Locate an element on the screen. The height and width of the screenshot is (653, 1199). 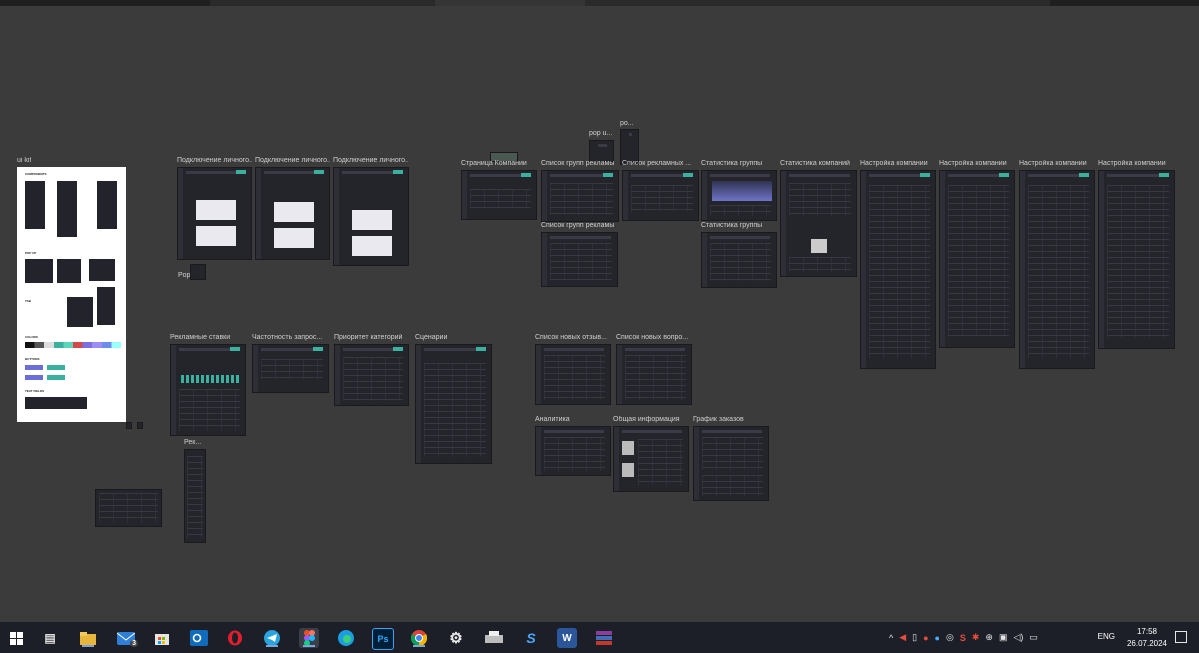
language-indicator: ENG is located at coordinates (1106, 636).